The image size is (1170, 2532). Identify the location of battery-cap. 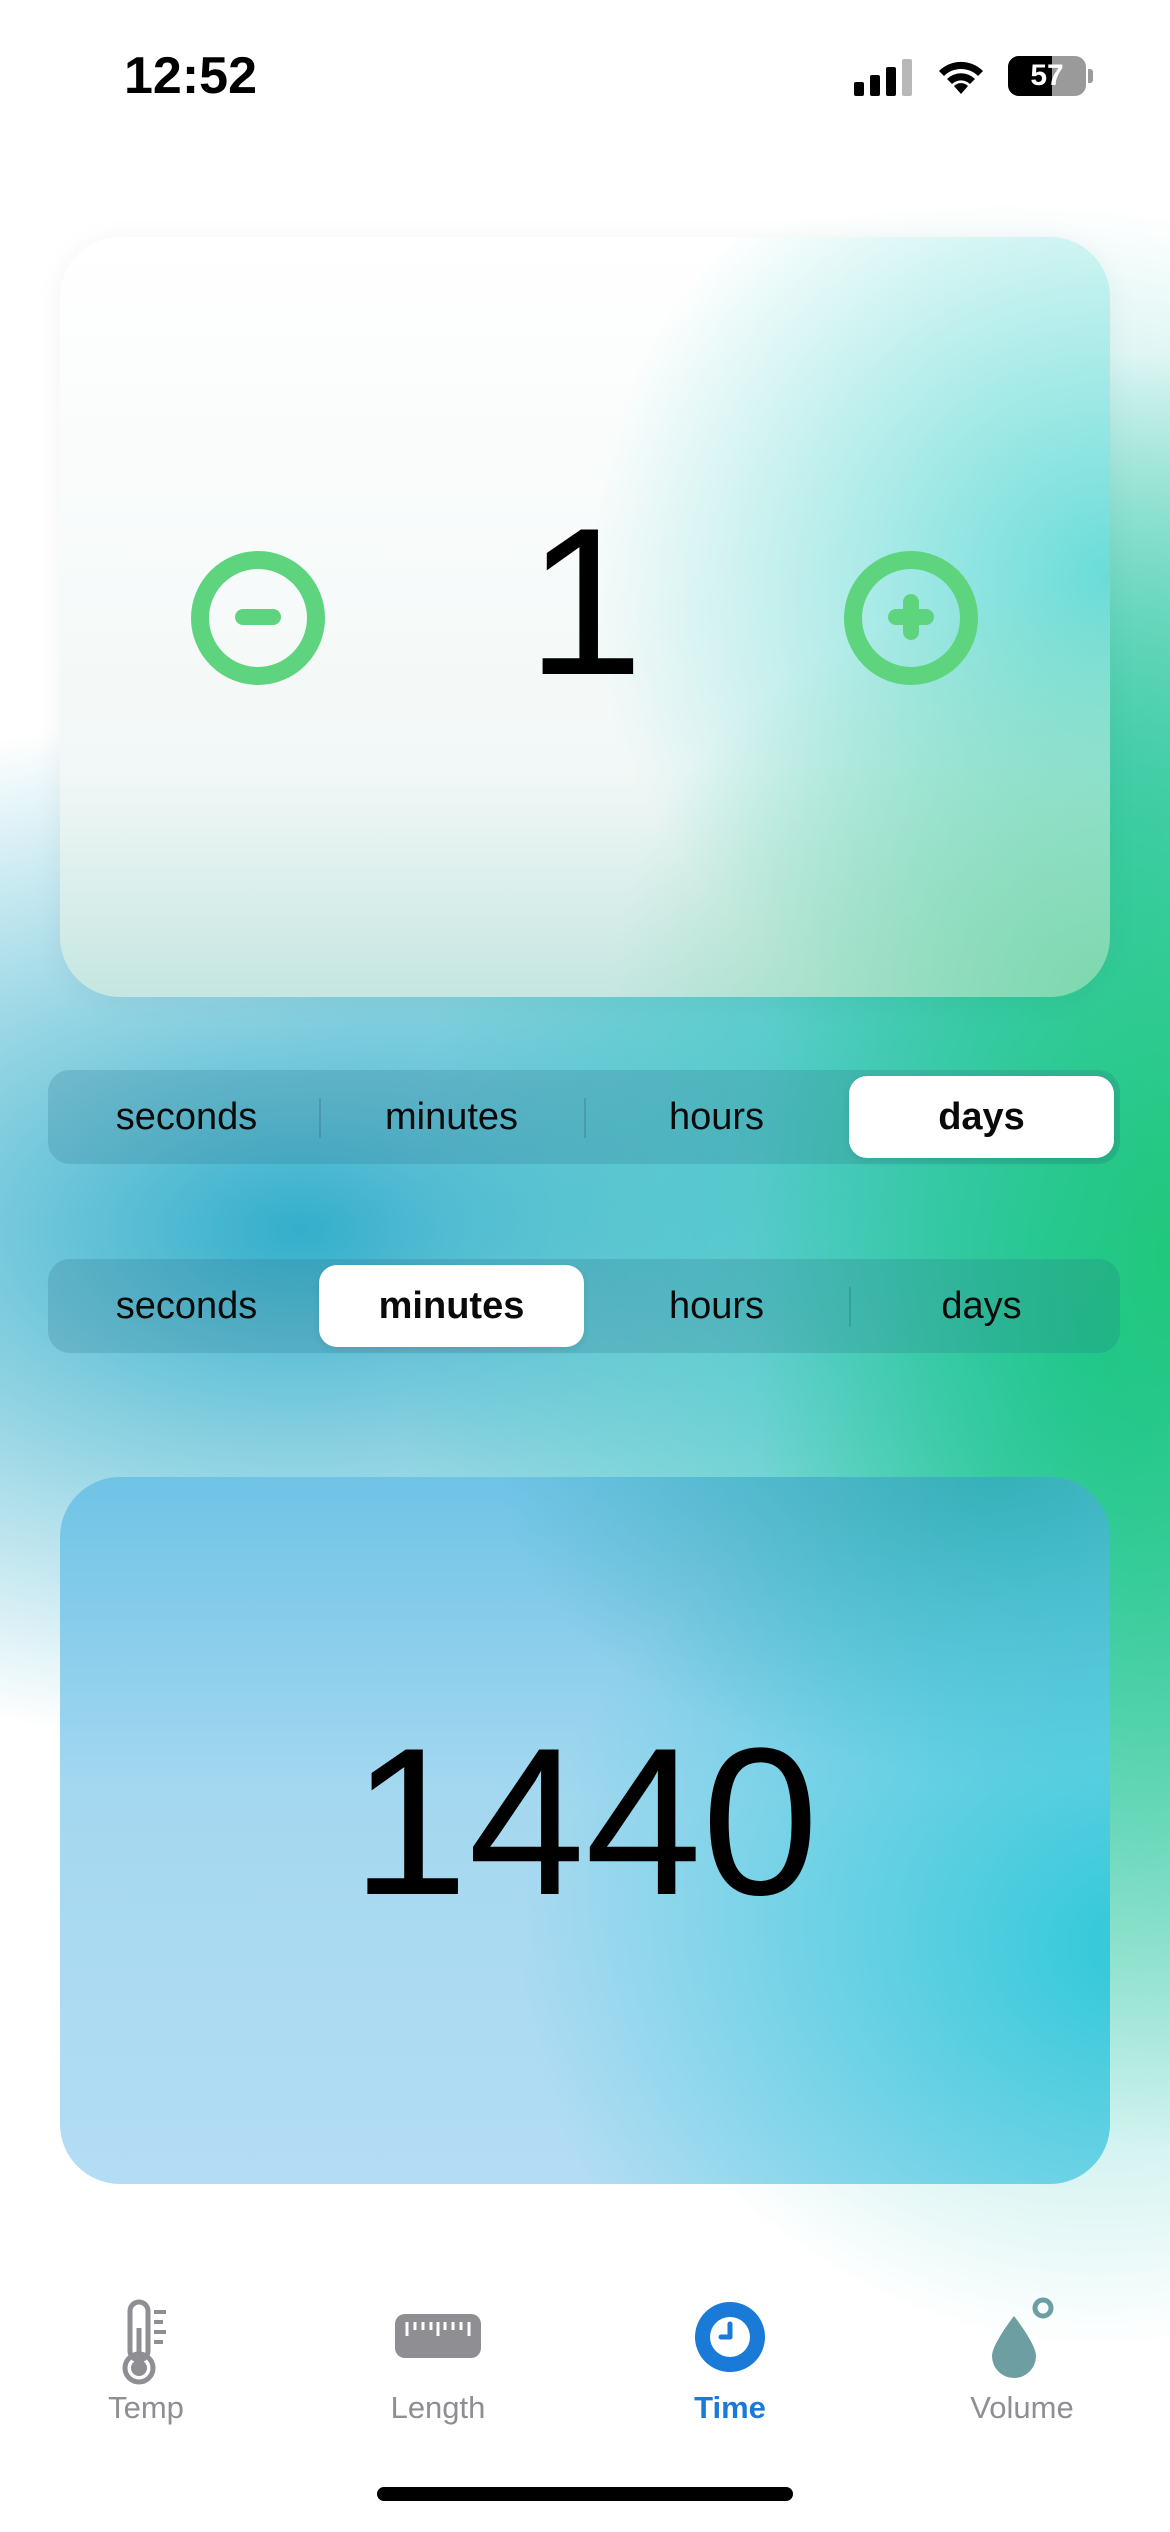
(1090, 76).